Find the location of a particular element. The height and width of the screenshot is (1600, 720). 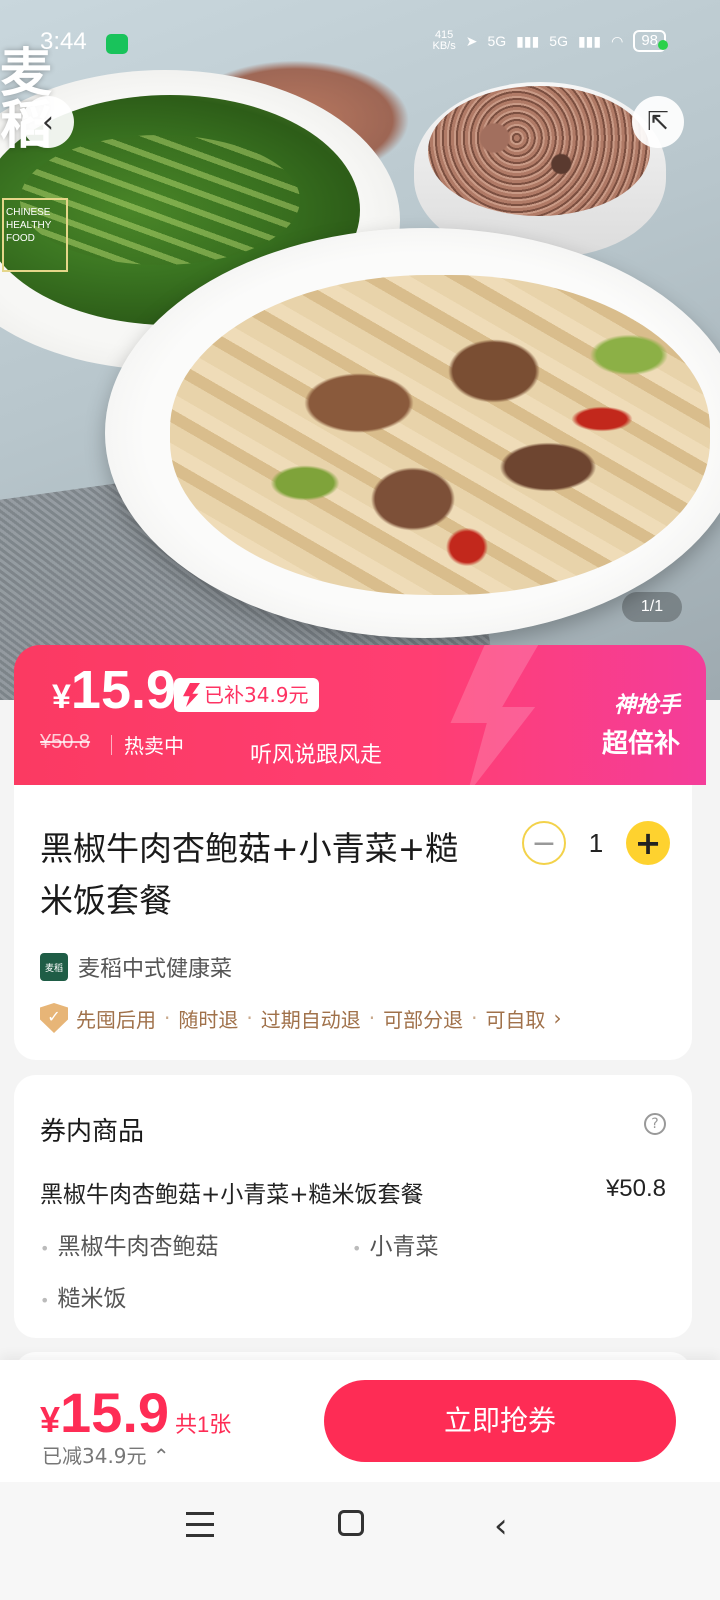

plus-icon: + is located at coordinates (648, 843).